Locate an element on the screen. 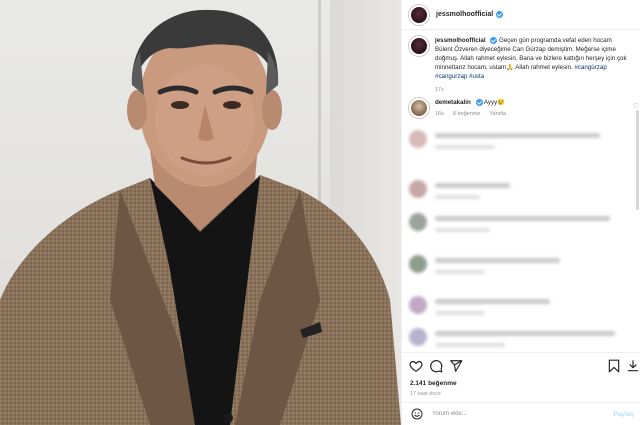  comment-age: 16s is located at coordinates (439, 114).